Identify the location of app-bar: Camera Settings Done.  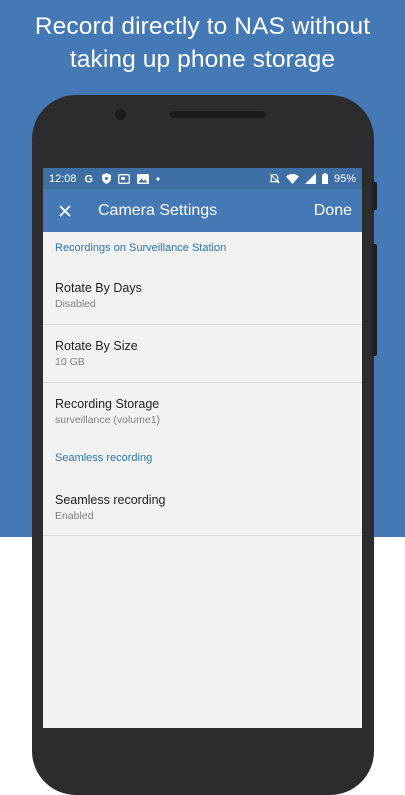
(202, 210).